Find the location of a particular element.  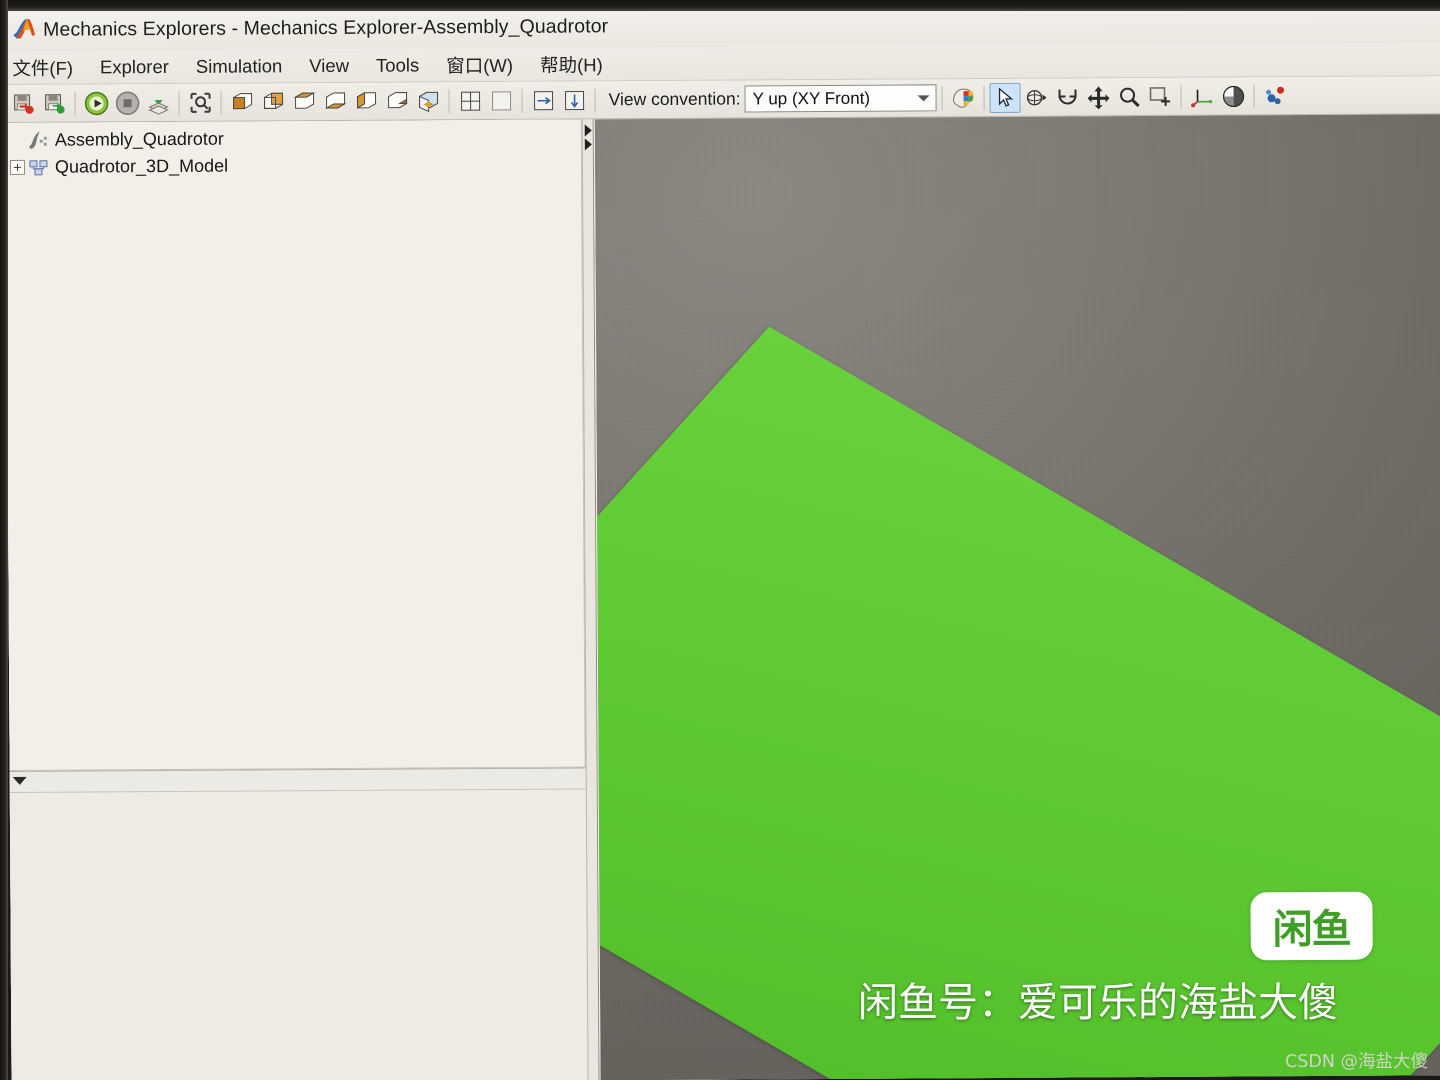

view-bottom-icon is located at coordinates (334, 101).